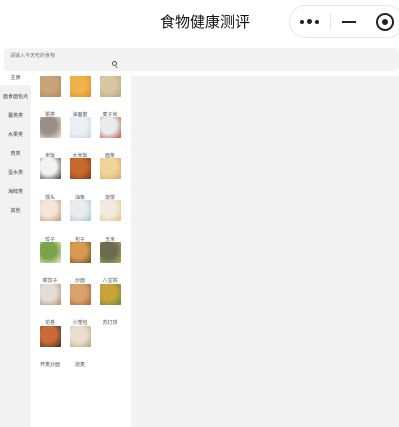 The image size is (399, 427). What do you see at coordinates (15, 78) in the screenshot?
I see `sidebar-item-staple: 主食` at bounding box center [15, 78].